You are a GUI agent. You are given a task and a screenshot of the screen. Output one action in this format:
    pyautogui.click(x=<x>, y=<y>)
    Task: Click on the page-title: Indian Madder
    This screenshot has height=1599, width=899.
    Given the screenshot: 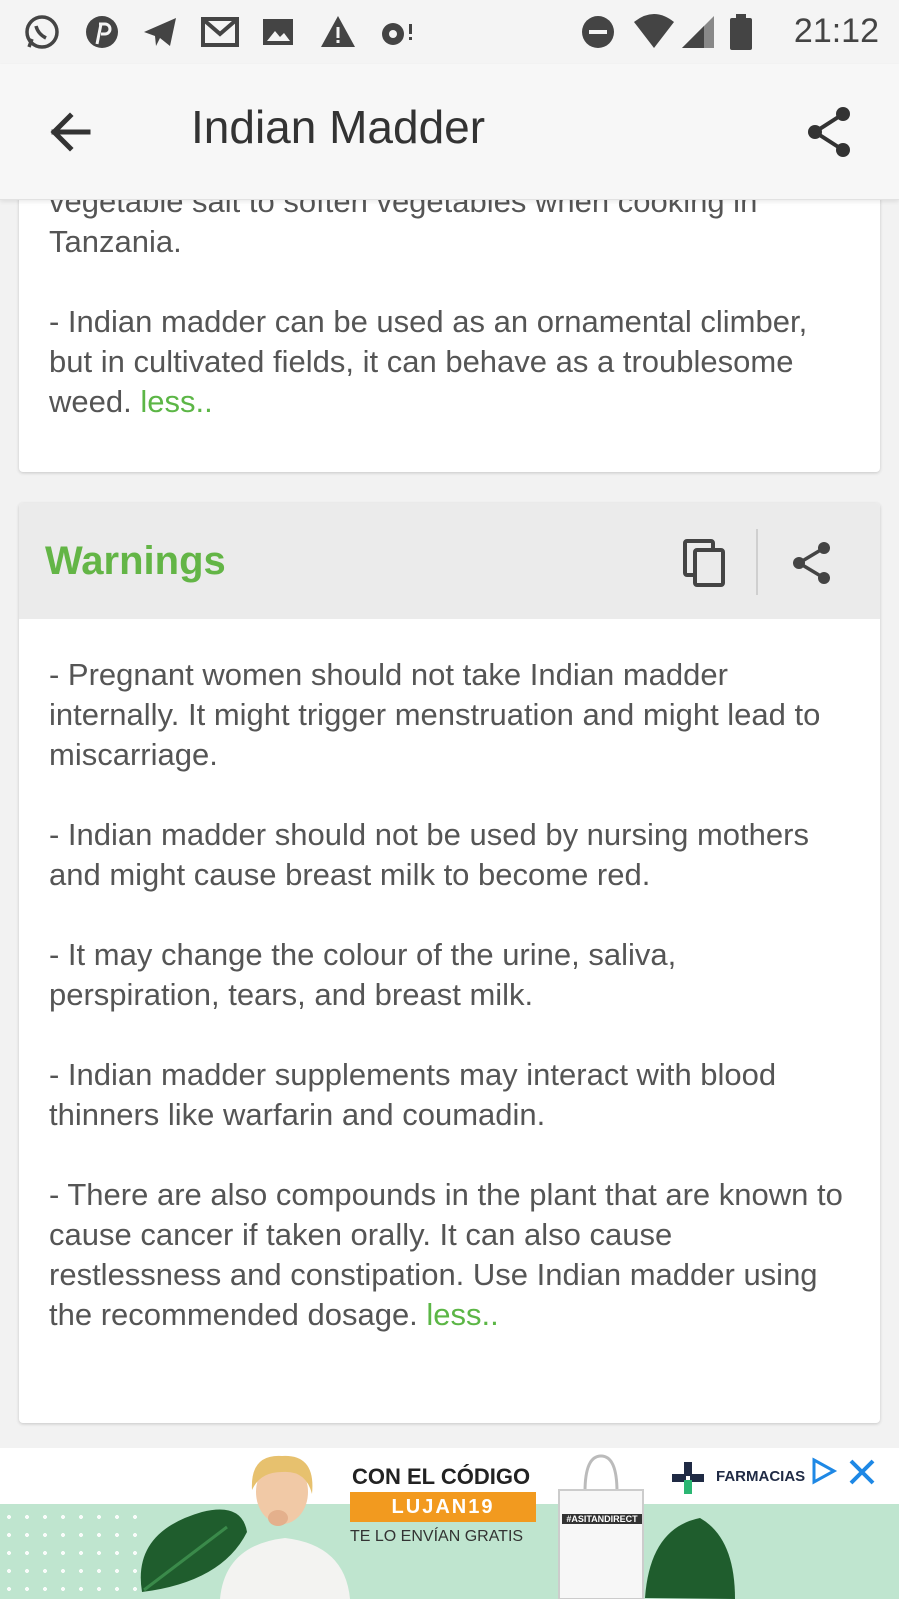 What is the action you would take?
    pyautogui.click(x=338, y=127)
    